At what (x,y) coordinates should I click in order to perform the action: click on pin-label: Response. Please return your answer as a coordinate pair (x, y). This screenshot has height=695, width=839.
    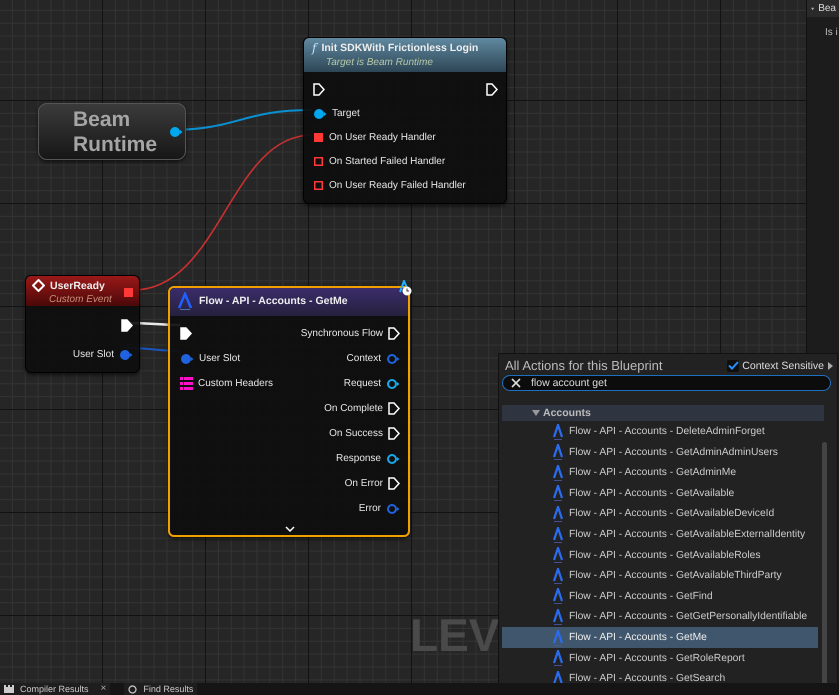
    Looking at the image, I should click on (358, 458).